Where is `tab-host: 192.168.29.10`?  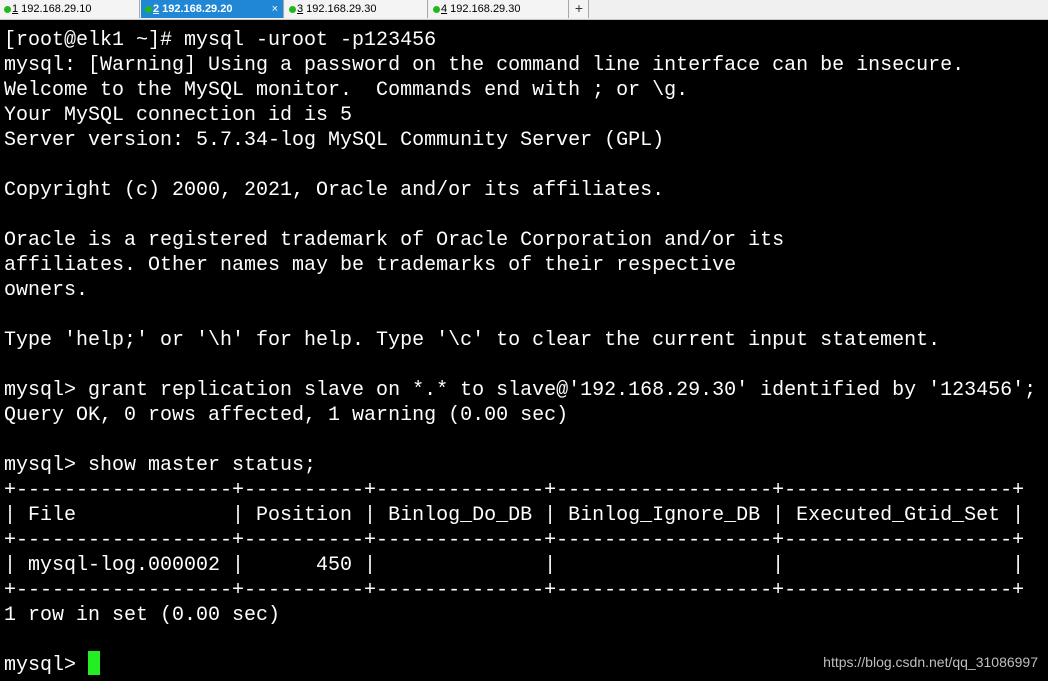
tab-host: 192.168.29.10 is located at coordinates (56, 9).